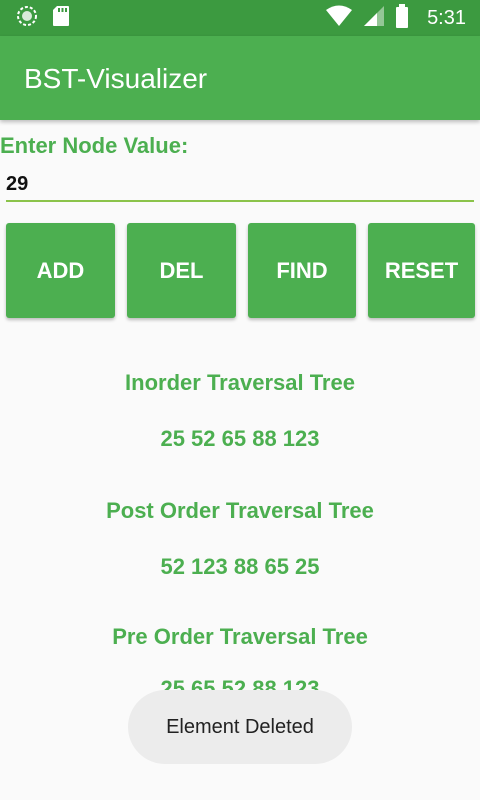 The image size is (480, 800). What do you see at coordinates (240, 727) in the screenshot?
I see `toast-message: Element Deleted` at bounding box center [240, 727].